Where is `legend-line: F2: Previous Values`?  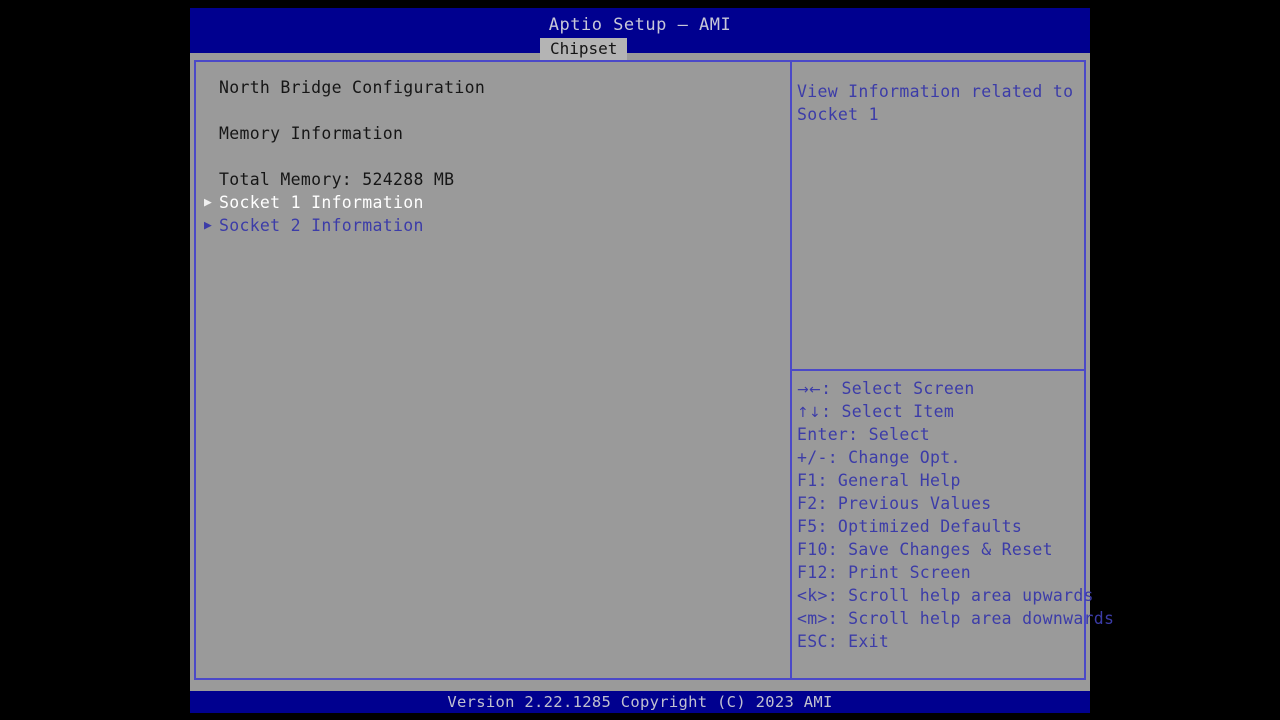 legend-line: F2: Previous Values is located at coordinates (894, 503).